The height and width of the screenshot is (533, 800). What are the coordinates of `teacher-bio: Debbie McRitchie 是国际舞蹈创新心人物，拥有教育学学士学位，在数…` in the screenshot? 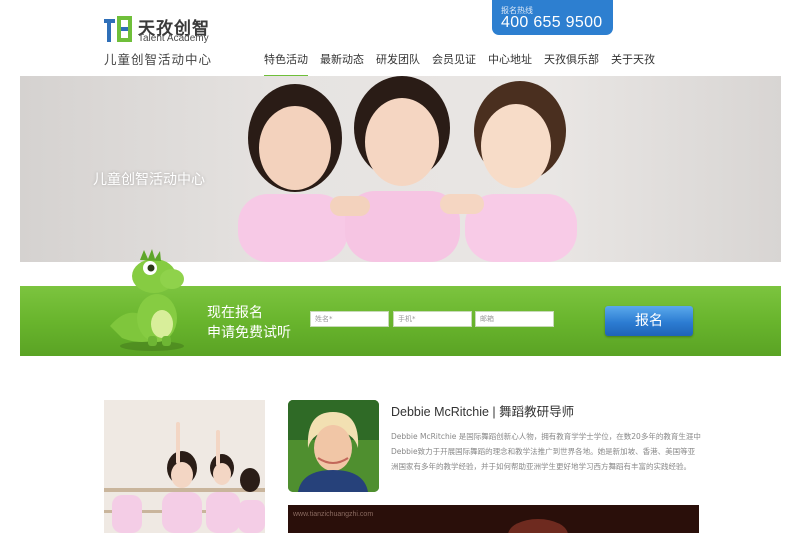 It's located at (546, 452).